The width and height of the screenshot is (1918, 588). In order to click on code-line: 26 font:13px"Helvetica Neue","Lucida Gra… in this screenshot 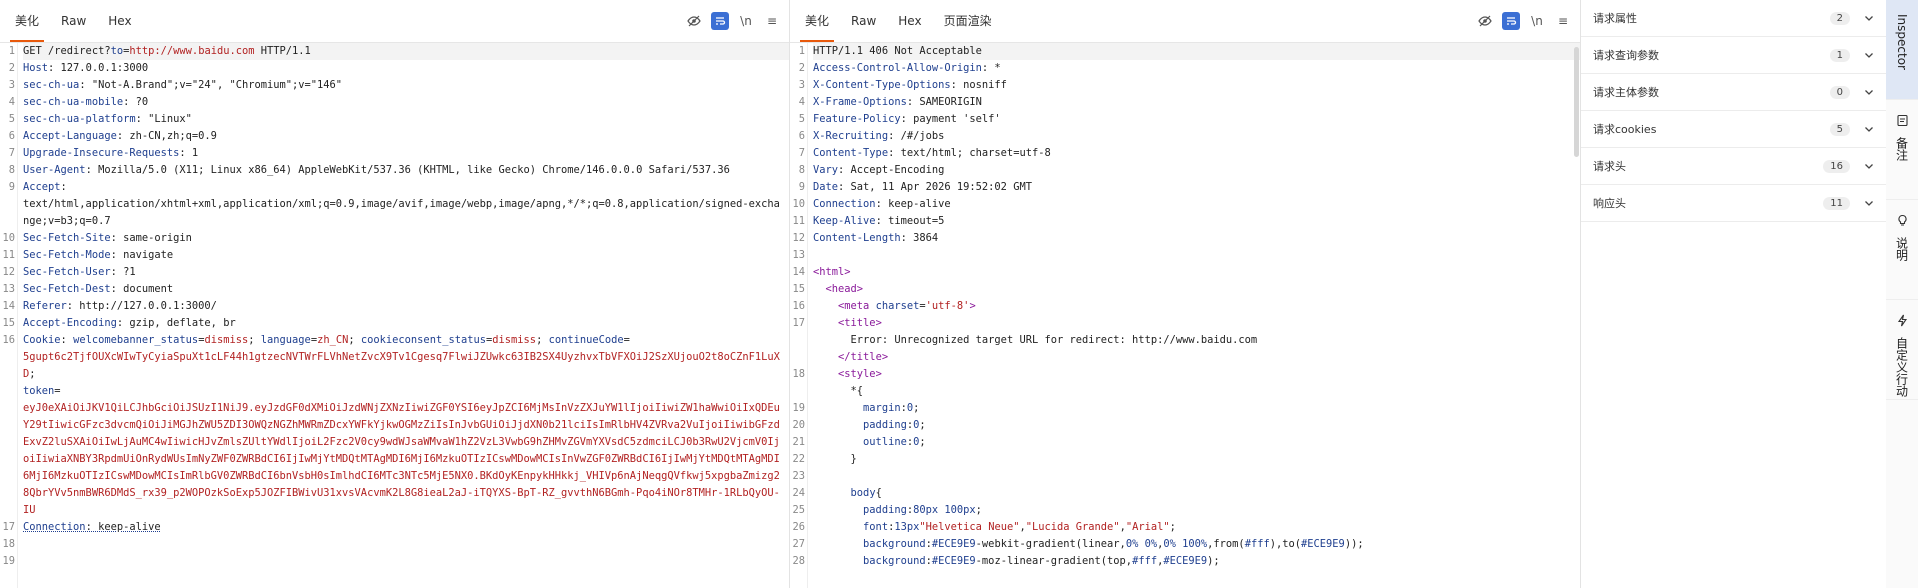, I will do `click(1185, 527)`.